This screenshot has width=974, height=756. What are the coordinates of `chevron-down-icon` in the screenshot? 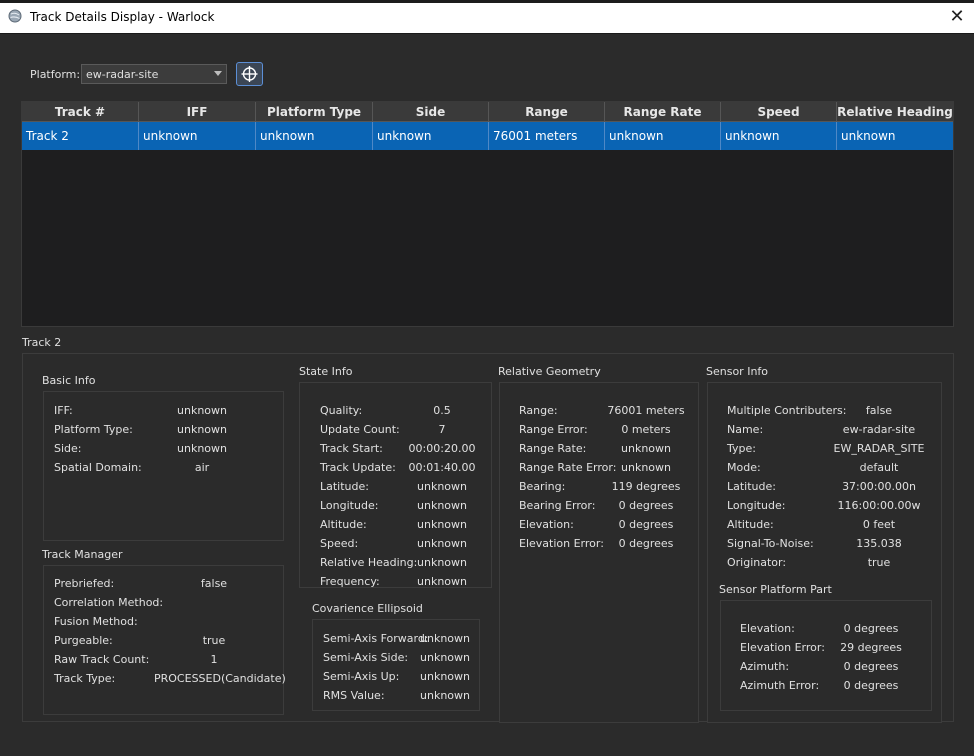 It's located at (218, 73).